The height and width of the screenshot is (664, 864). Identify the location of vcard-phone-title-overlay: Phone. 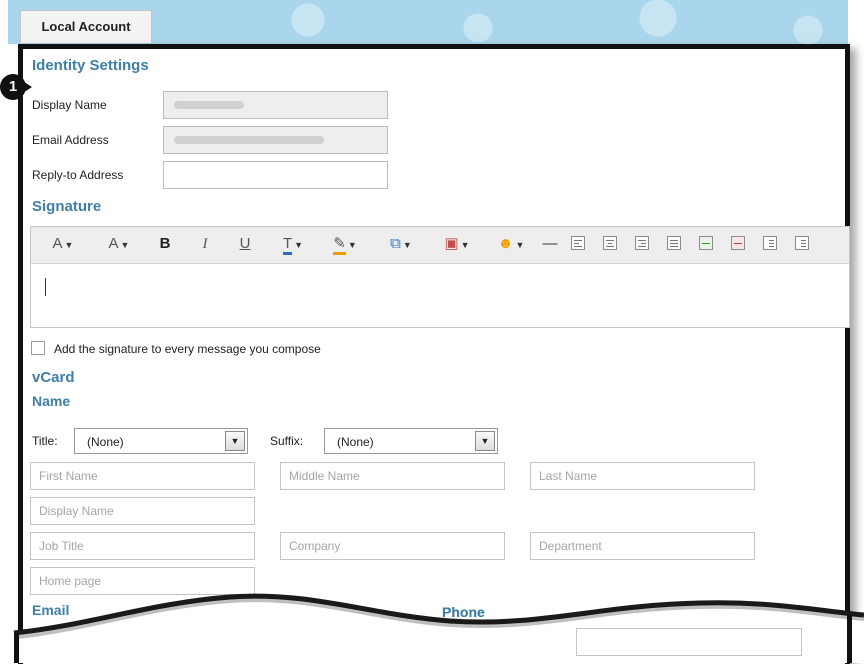
(463, 612).